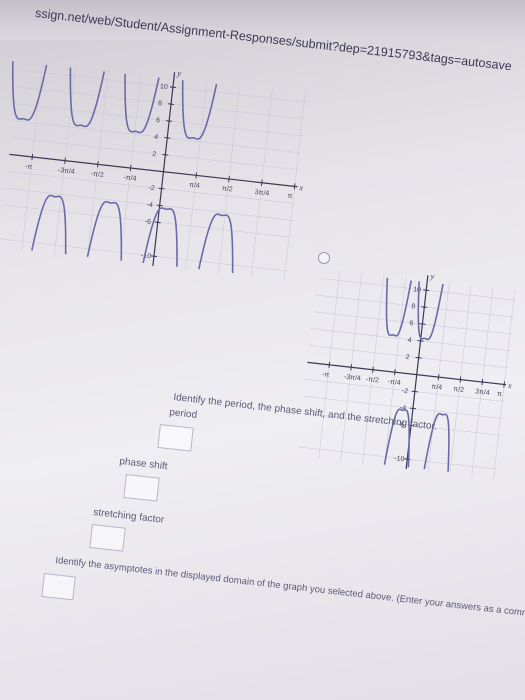 The width and height of the screenshot is (525, 700). Describe the element at coordinates (107, 538) in the screenshot. I see `stretching-factor-input` at that location.